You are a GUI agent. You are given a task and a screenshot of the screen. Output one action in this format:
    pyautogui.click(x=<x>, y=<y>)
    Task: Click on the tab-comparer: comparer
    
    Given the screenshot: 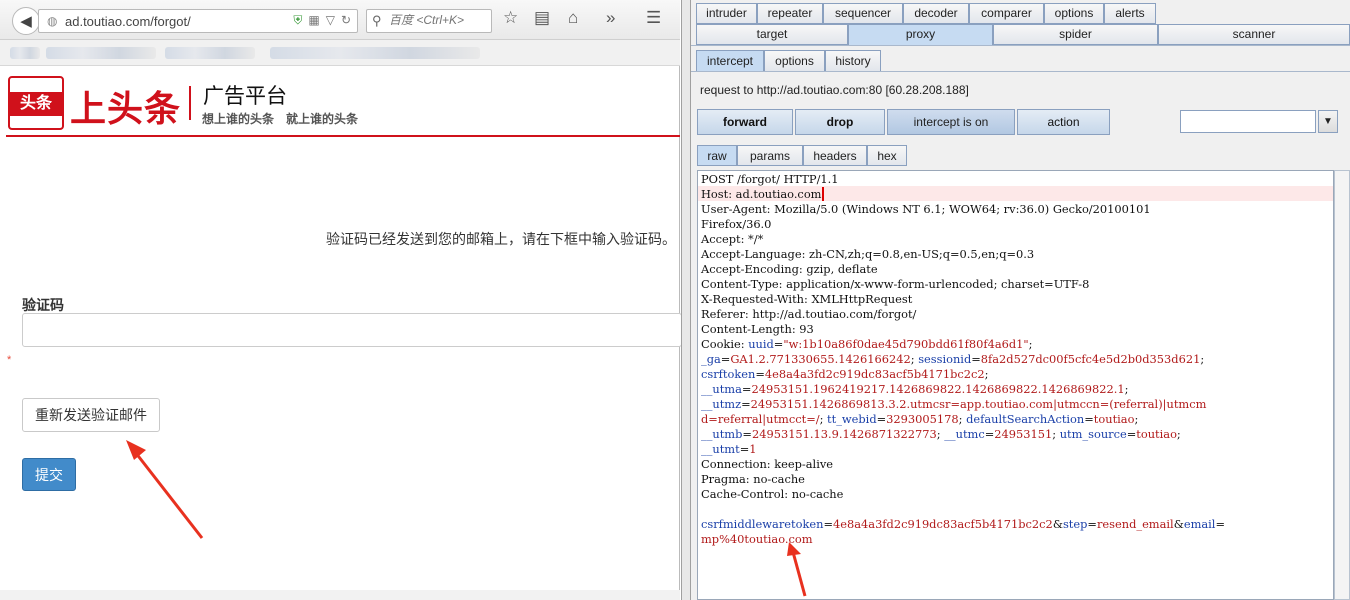 What is the action you would take?
    pyautogui.click(x=1006, y=13)
    